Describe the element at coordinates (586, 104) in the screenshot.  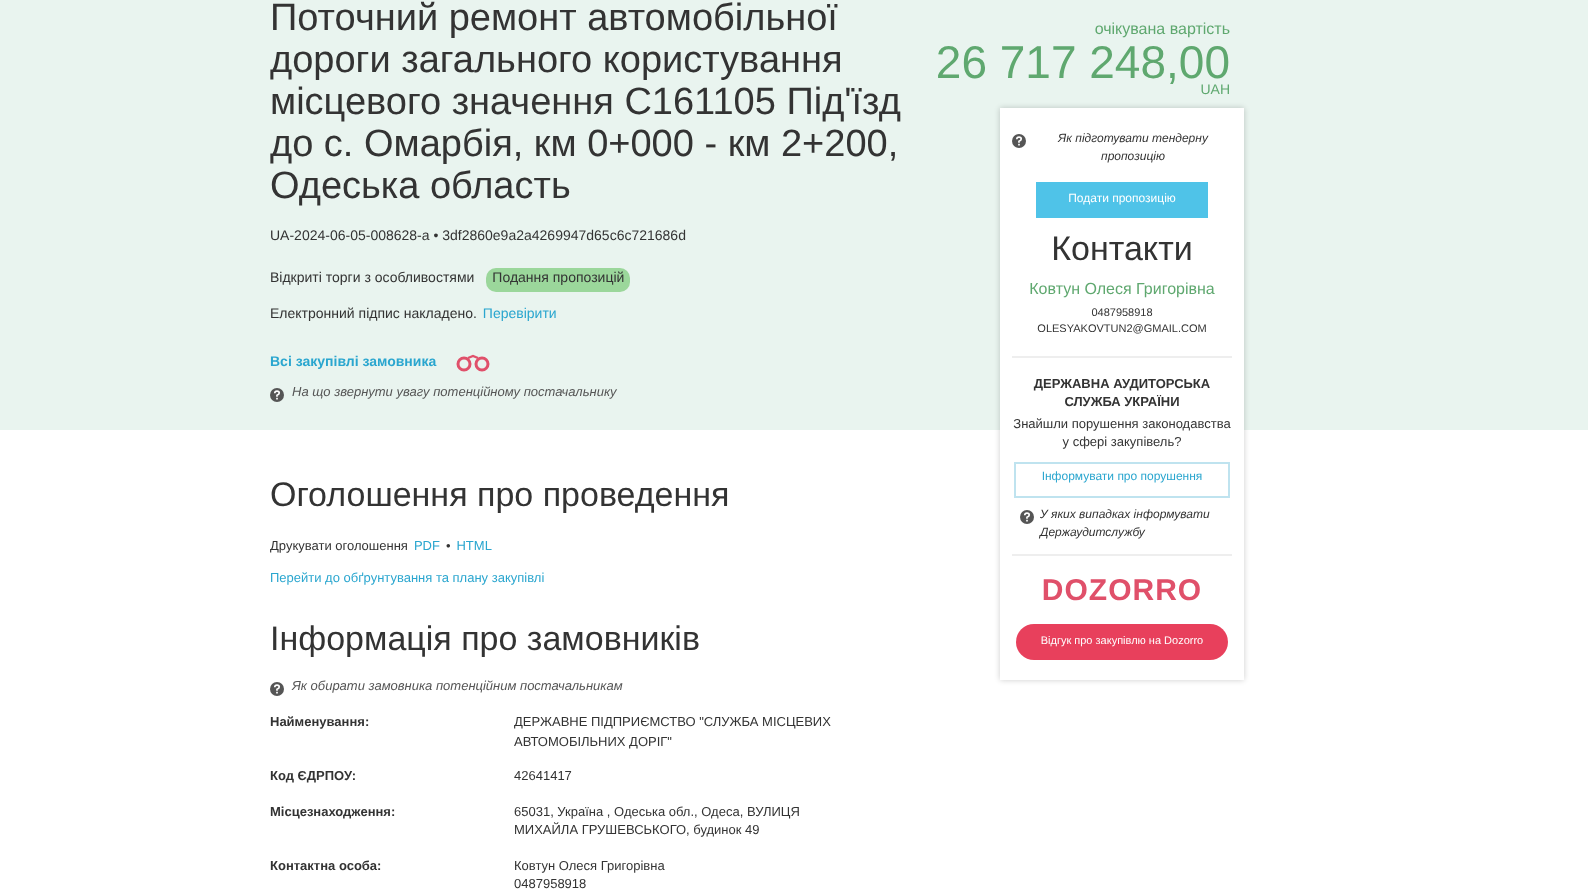
I see `tender-title: Поточний ремонт автомобільної дороги загального користування місцевого значення С161105 Під'їзд до с. Омарбія, км 0+000 - км 2+200, Одеська область` at that location.